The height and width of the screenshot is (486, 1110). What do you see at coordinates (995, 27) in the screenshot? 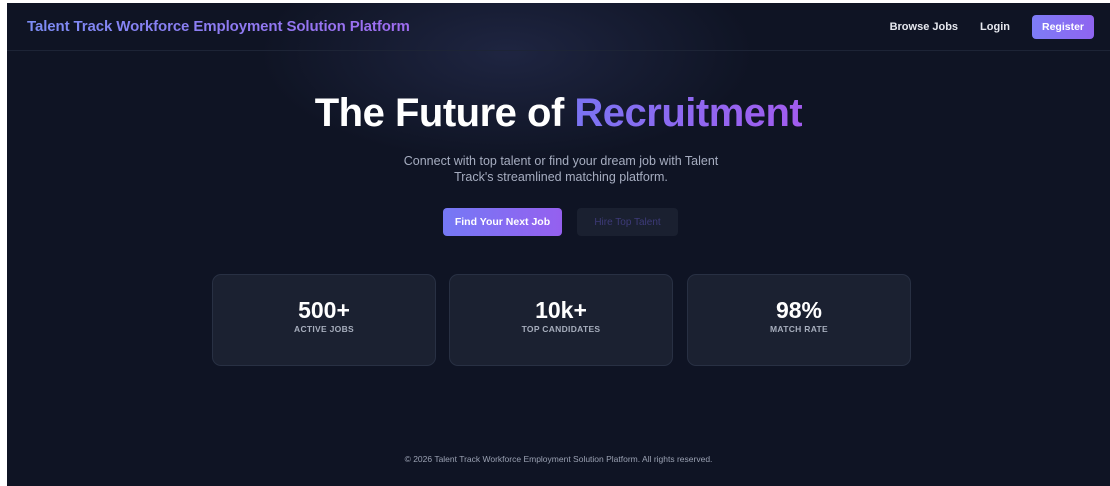
I see `nav-login-link: Login` at bounding box center [995, 27].